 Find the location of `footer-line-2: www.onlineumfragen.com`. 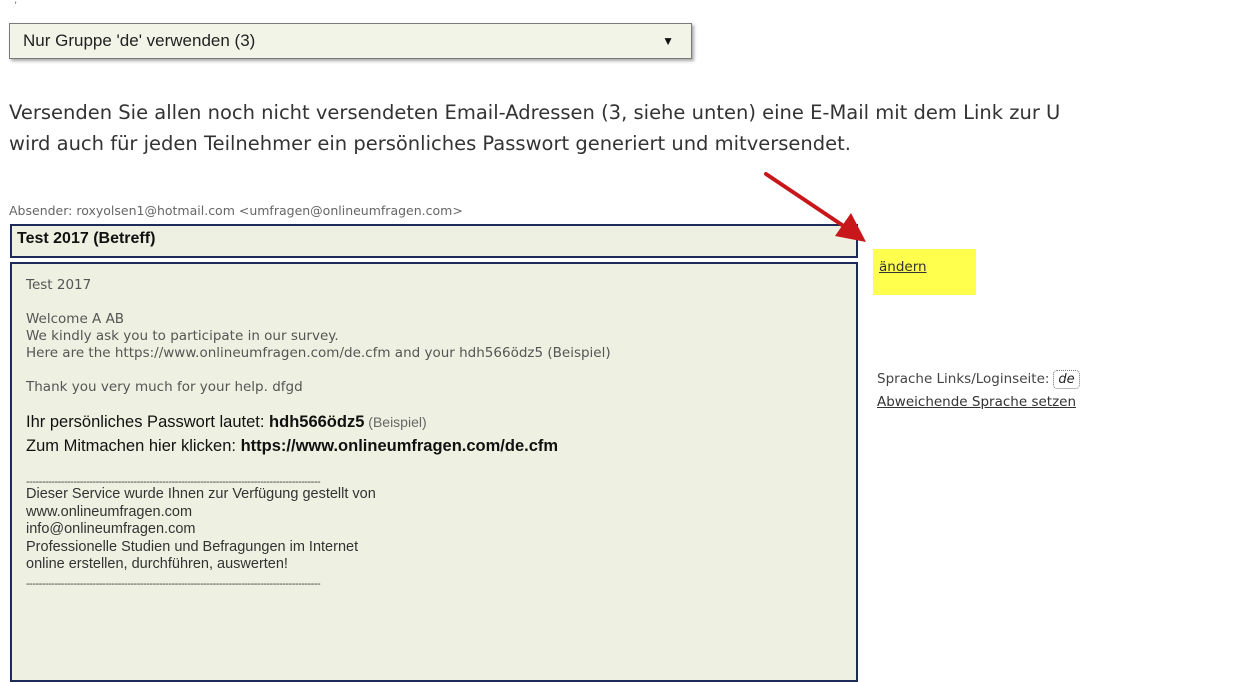

footer-line-2: www.onlineumfragen.com is located at coordinates (109, 511).